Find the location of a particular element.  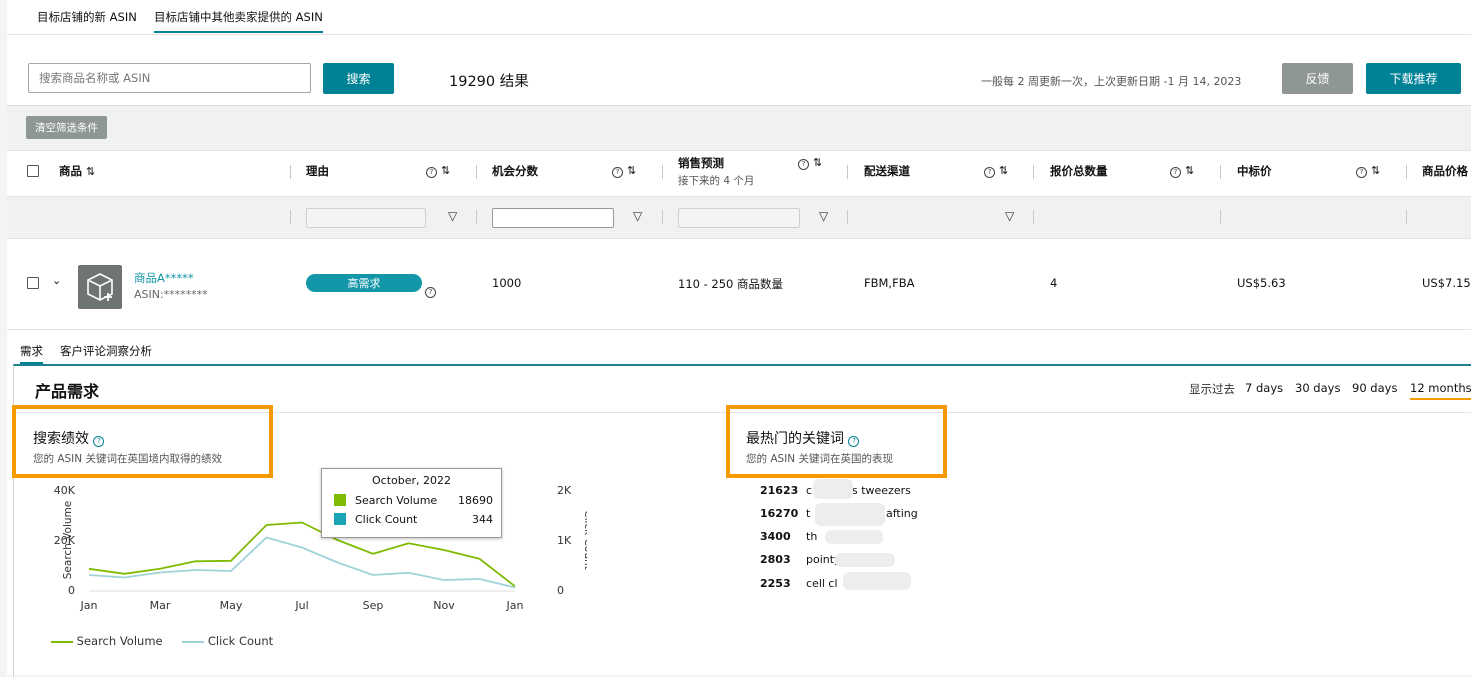

sales-forecast: 110 - 250 商品数量 is located at coordinates (731, 284).